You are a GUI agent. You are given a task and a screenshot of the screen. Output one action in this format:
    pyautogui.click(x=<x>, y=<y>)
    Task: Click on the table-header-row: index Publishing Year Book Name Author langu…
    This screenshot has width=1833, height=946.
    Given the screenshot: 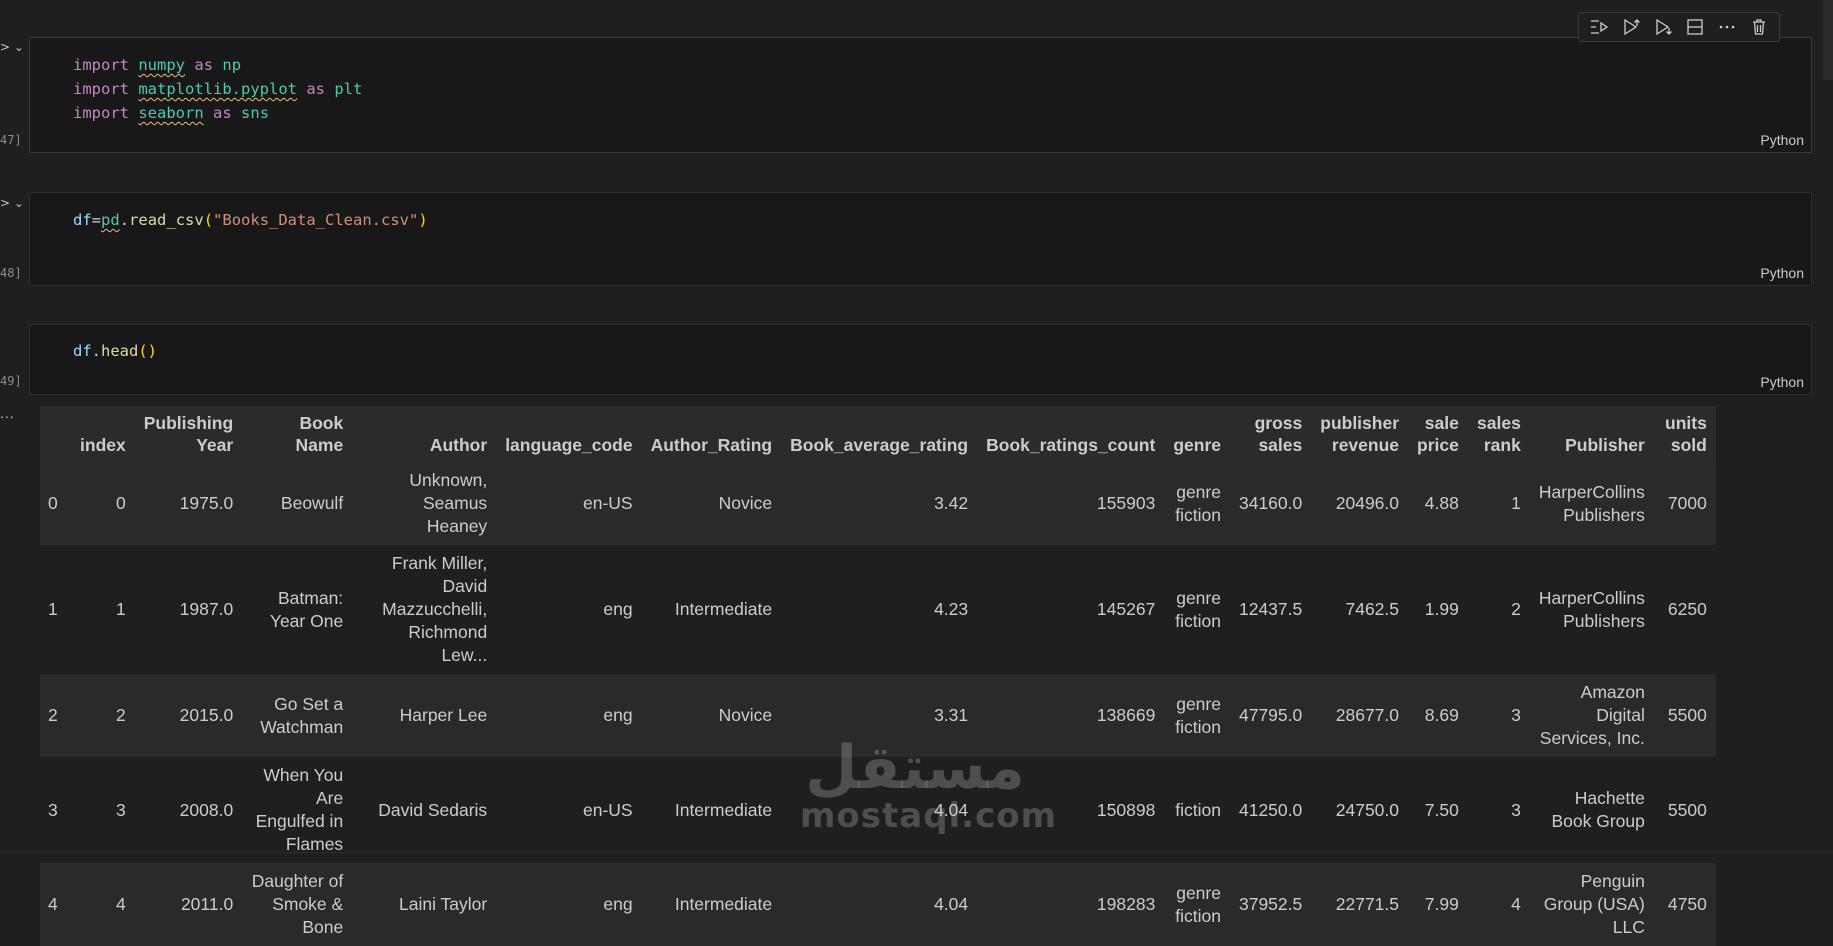 What is the action you would take?
    pyautogui.click(x=878, y=434)
    